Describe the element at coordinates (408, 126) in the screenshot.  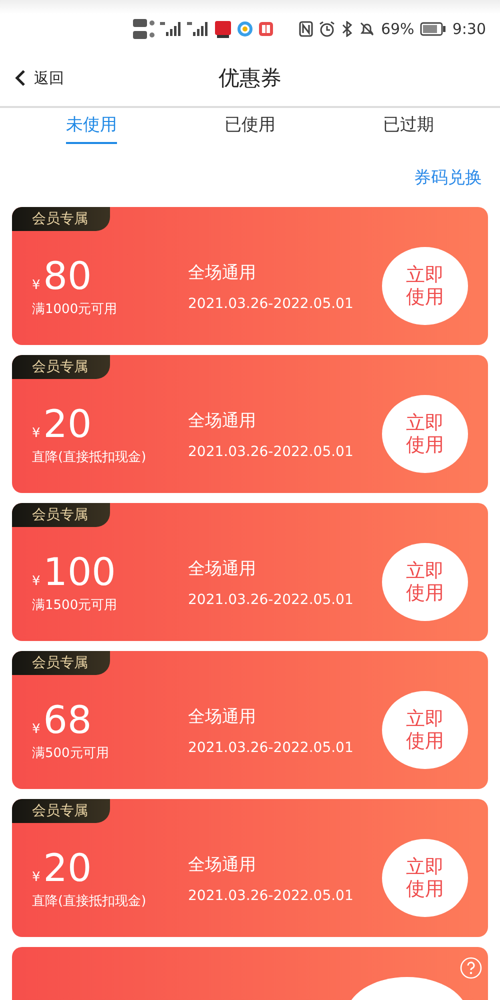
I see `tab: 已过期` at that location.